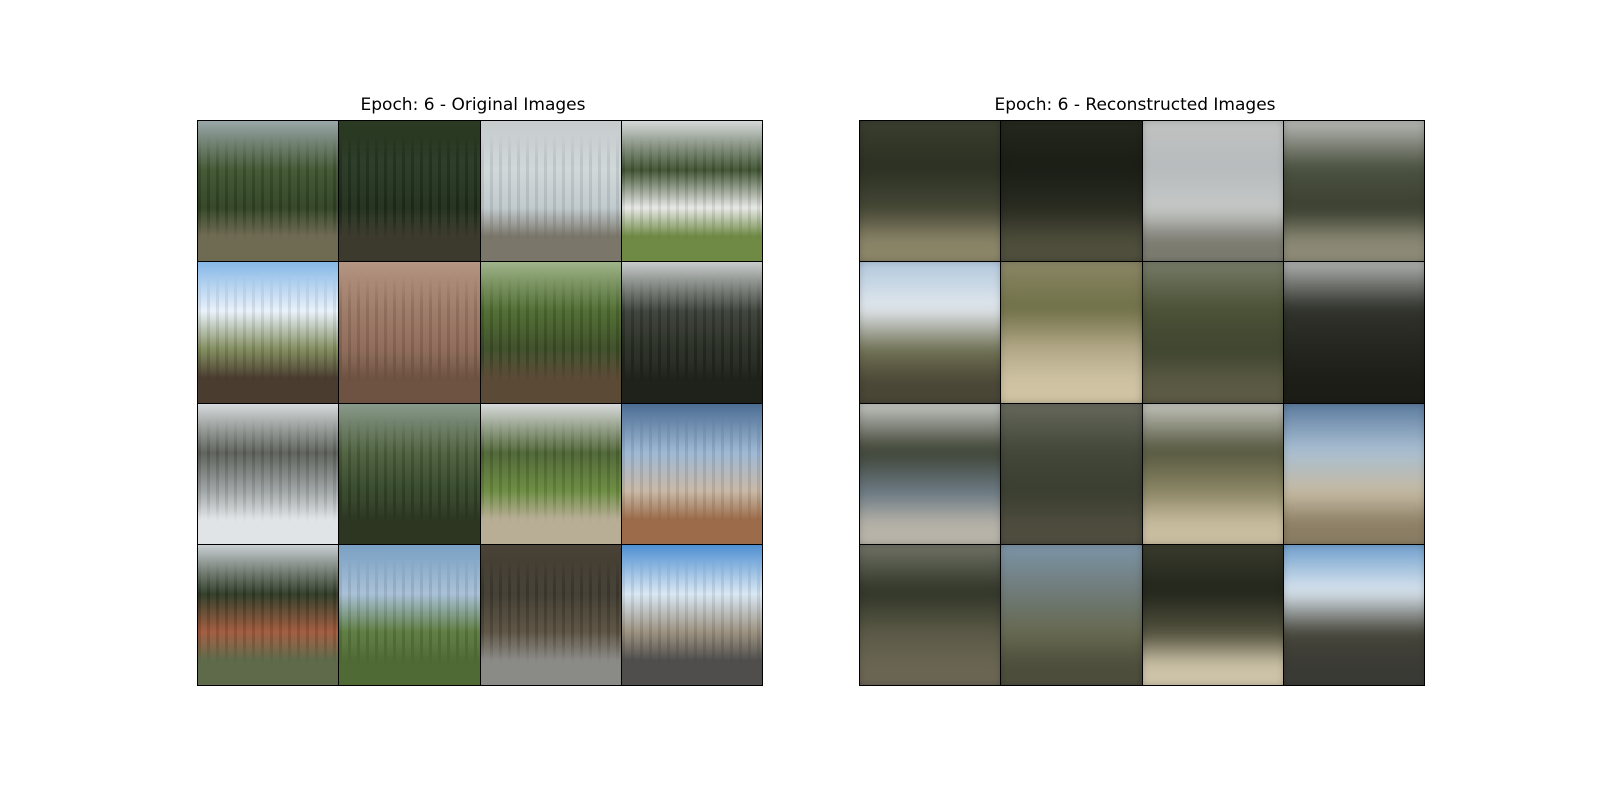 This screenshot has width=1600, height=800. I want to click on image-blur-black, so click(1353, 332).